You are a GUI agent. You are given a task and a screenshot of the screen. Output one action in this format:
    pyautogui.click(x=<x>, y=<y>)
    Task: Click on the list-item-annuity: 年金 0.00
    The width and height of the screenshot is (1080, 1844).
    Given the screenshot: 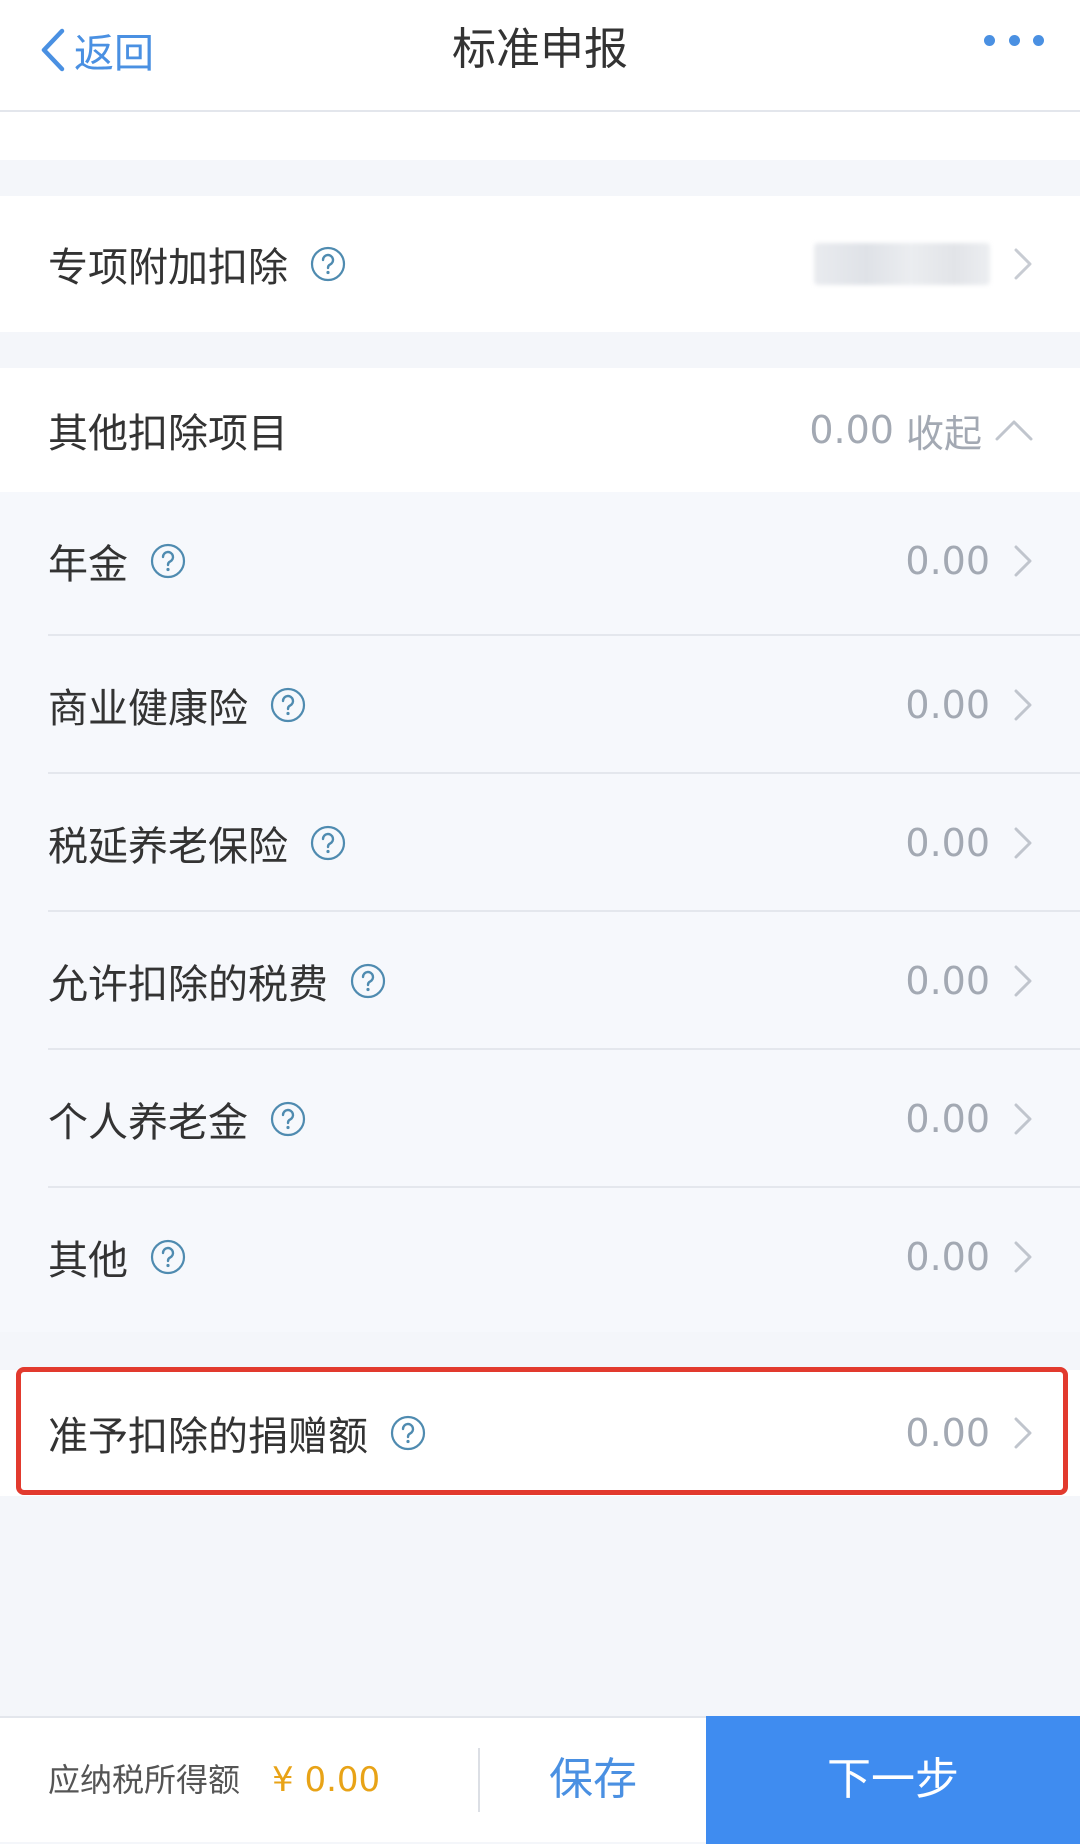 What is the action you would take?
    pyautogui.click(x=540, y=561)
    